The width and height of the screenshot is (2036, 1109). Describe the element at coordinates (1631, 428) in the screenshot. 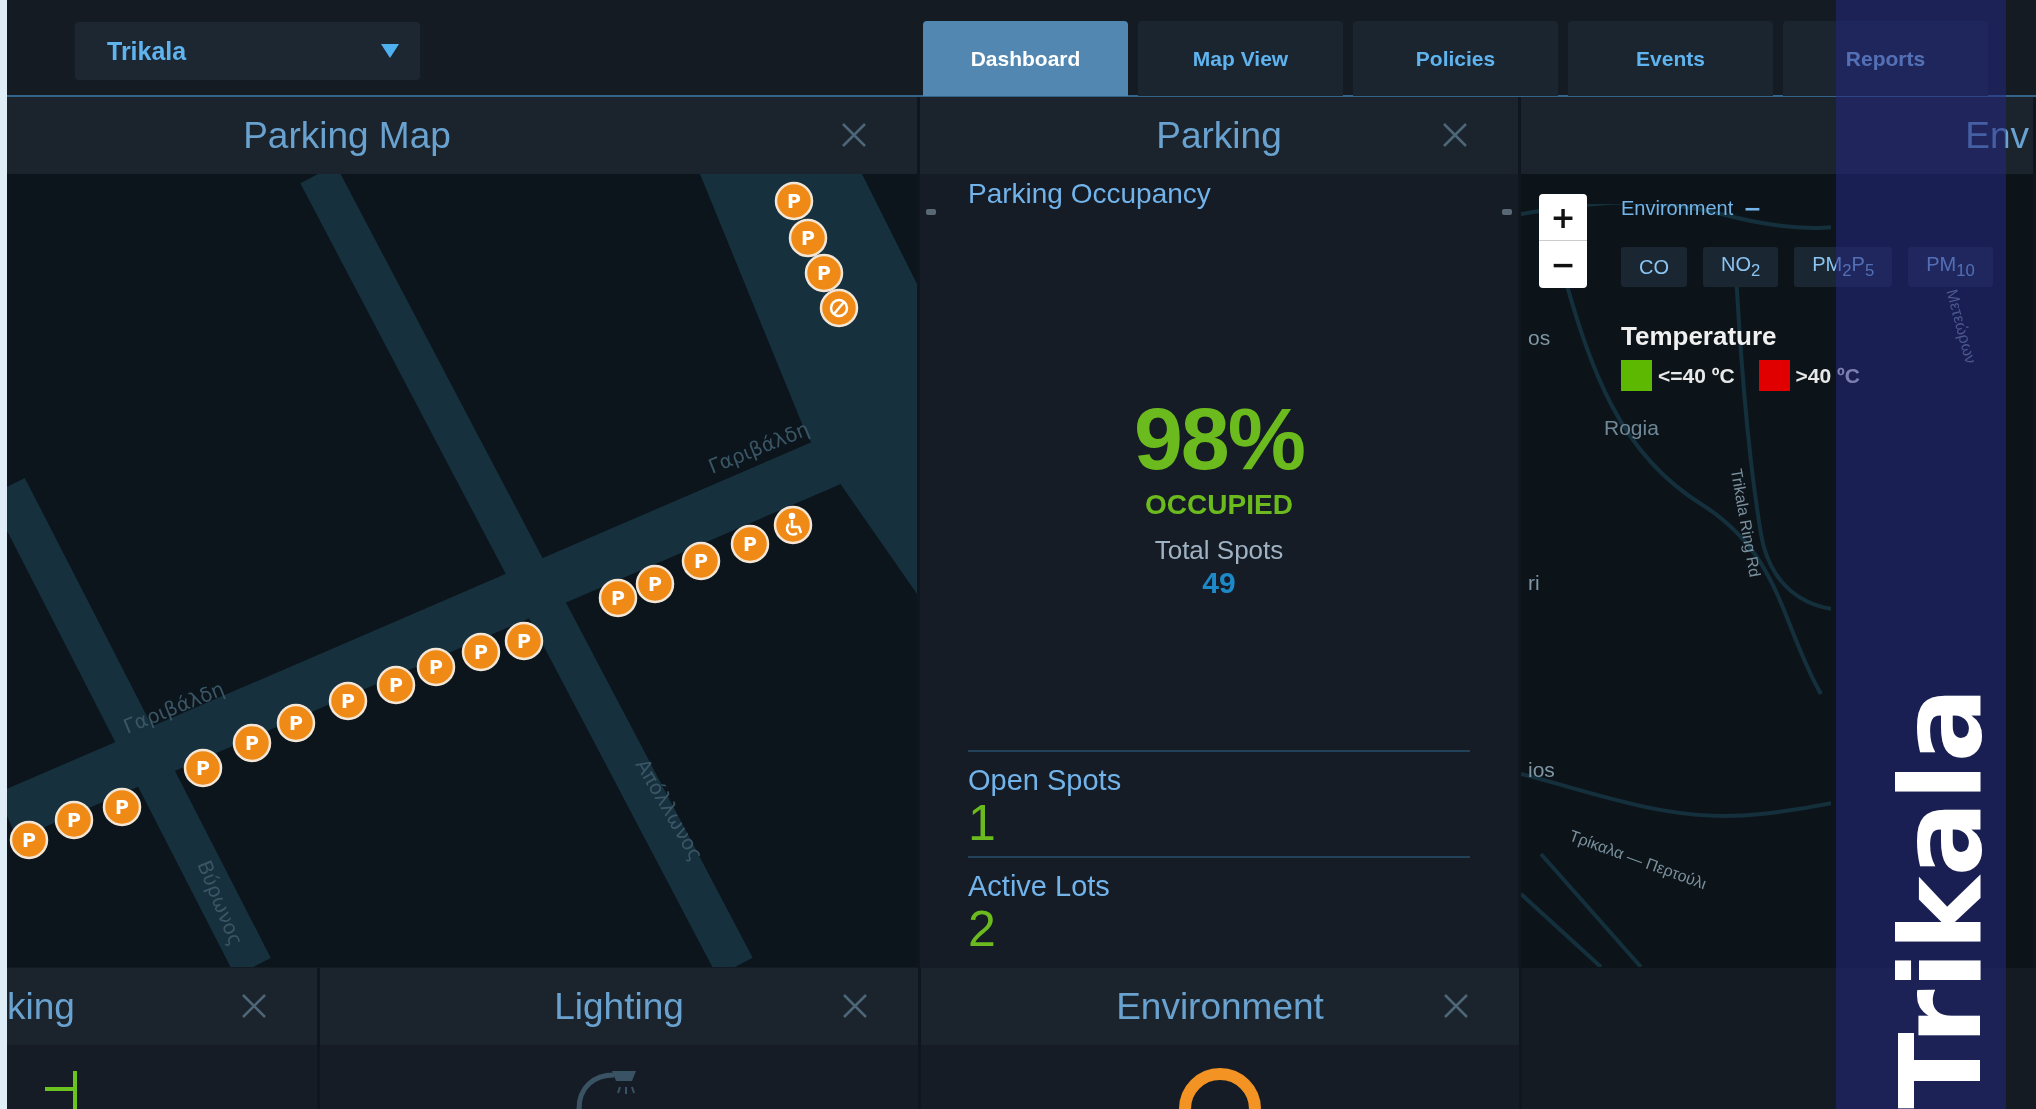

I see `map-label: Rogia` at that location.